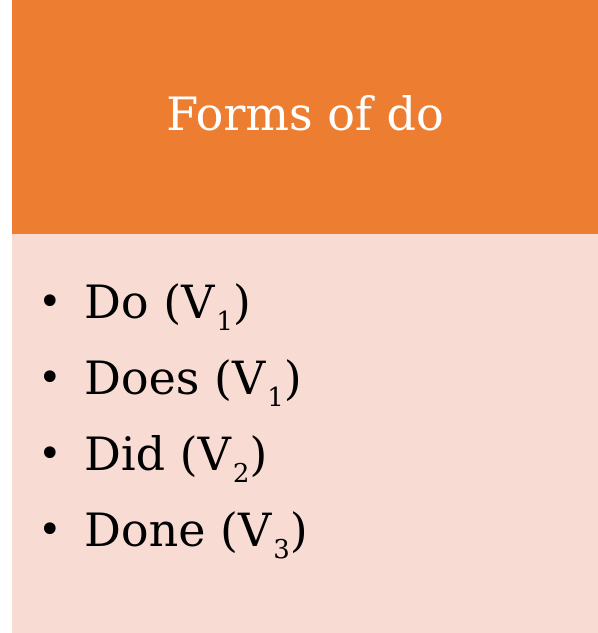 Image resolution: width=598 pixels, height=633 pixels. What do you see at coordinates (142, 378) in the screenshot?
I see `verb-form: Does` at bounding box center [142, 378].